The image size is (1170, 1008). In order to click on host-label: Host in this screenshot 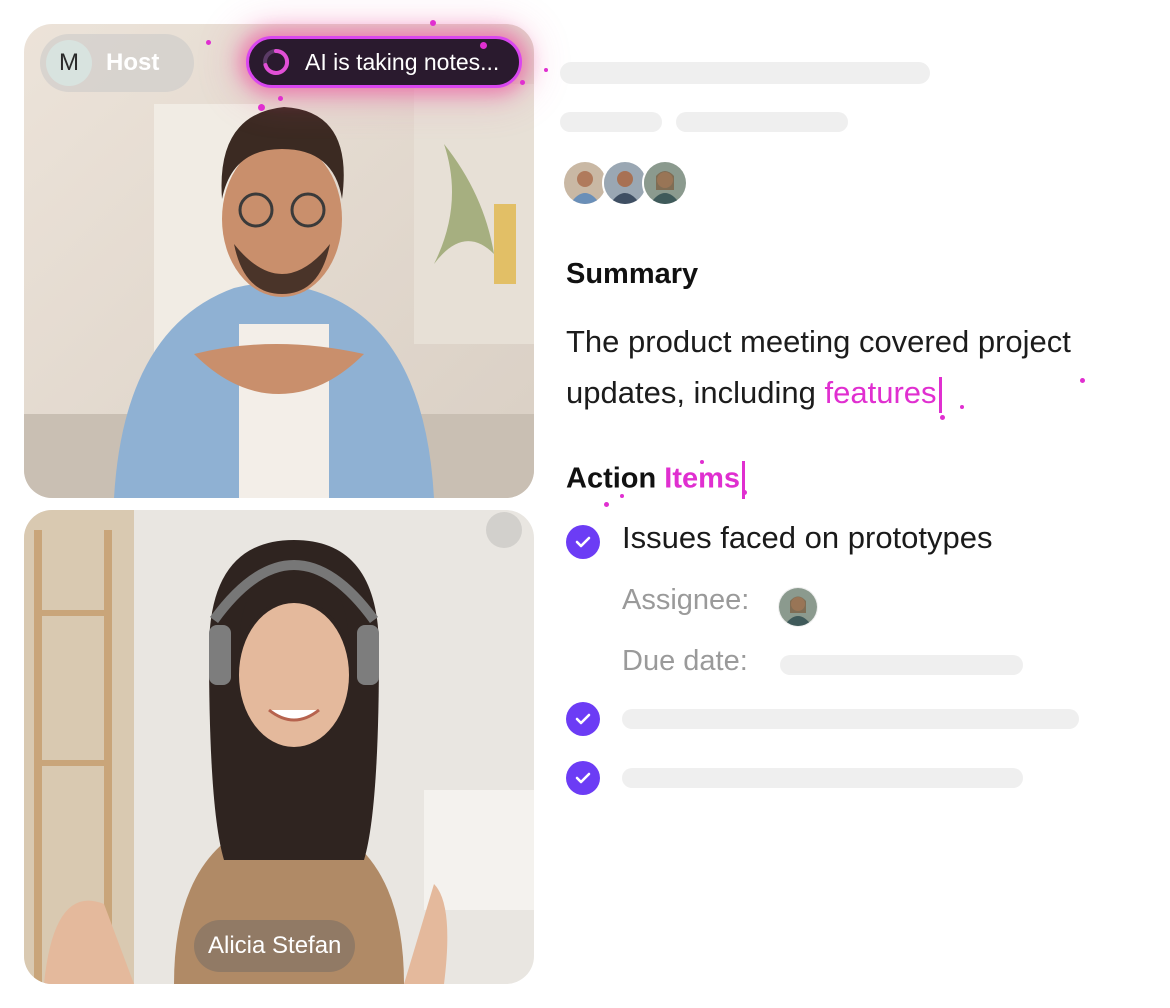, I will do `click(133, 62)`.